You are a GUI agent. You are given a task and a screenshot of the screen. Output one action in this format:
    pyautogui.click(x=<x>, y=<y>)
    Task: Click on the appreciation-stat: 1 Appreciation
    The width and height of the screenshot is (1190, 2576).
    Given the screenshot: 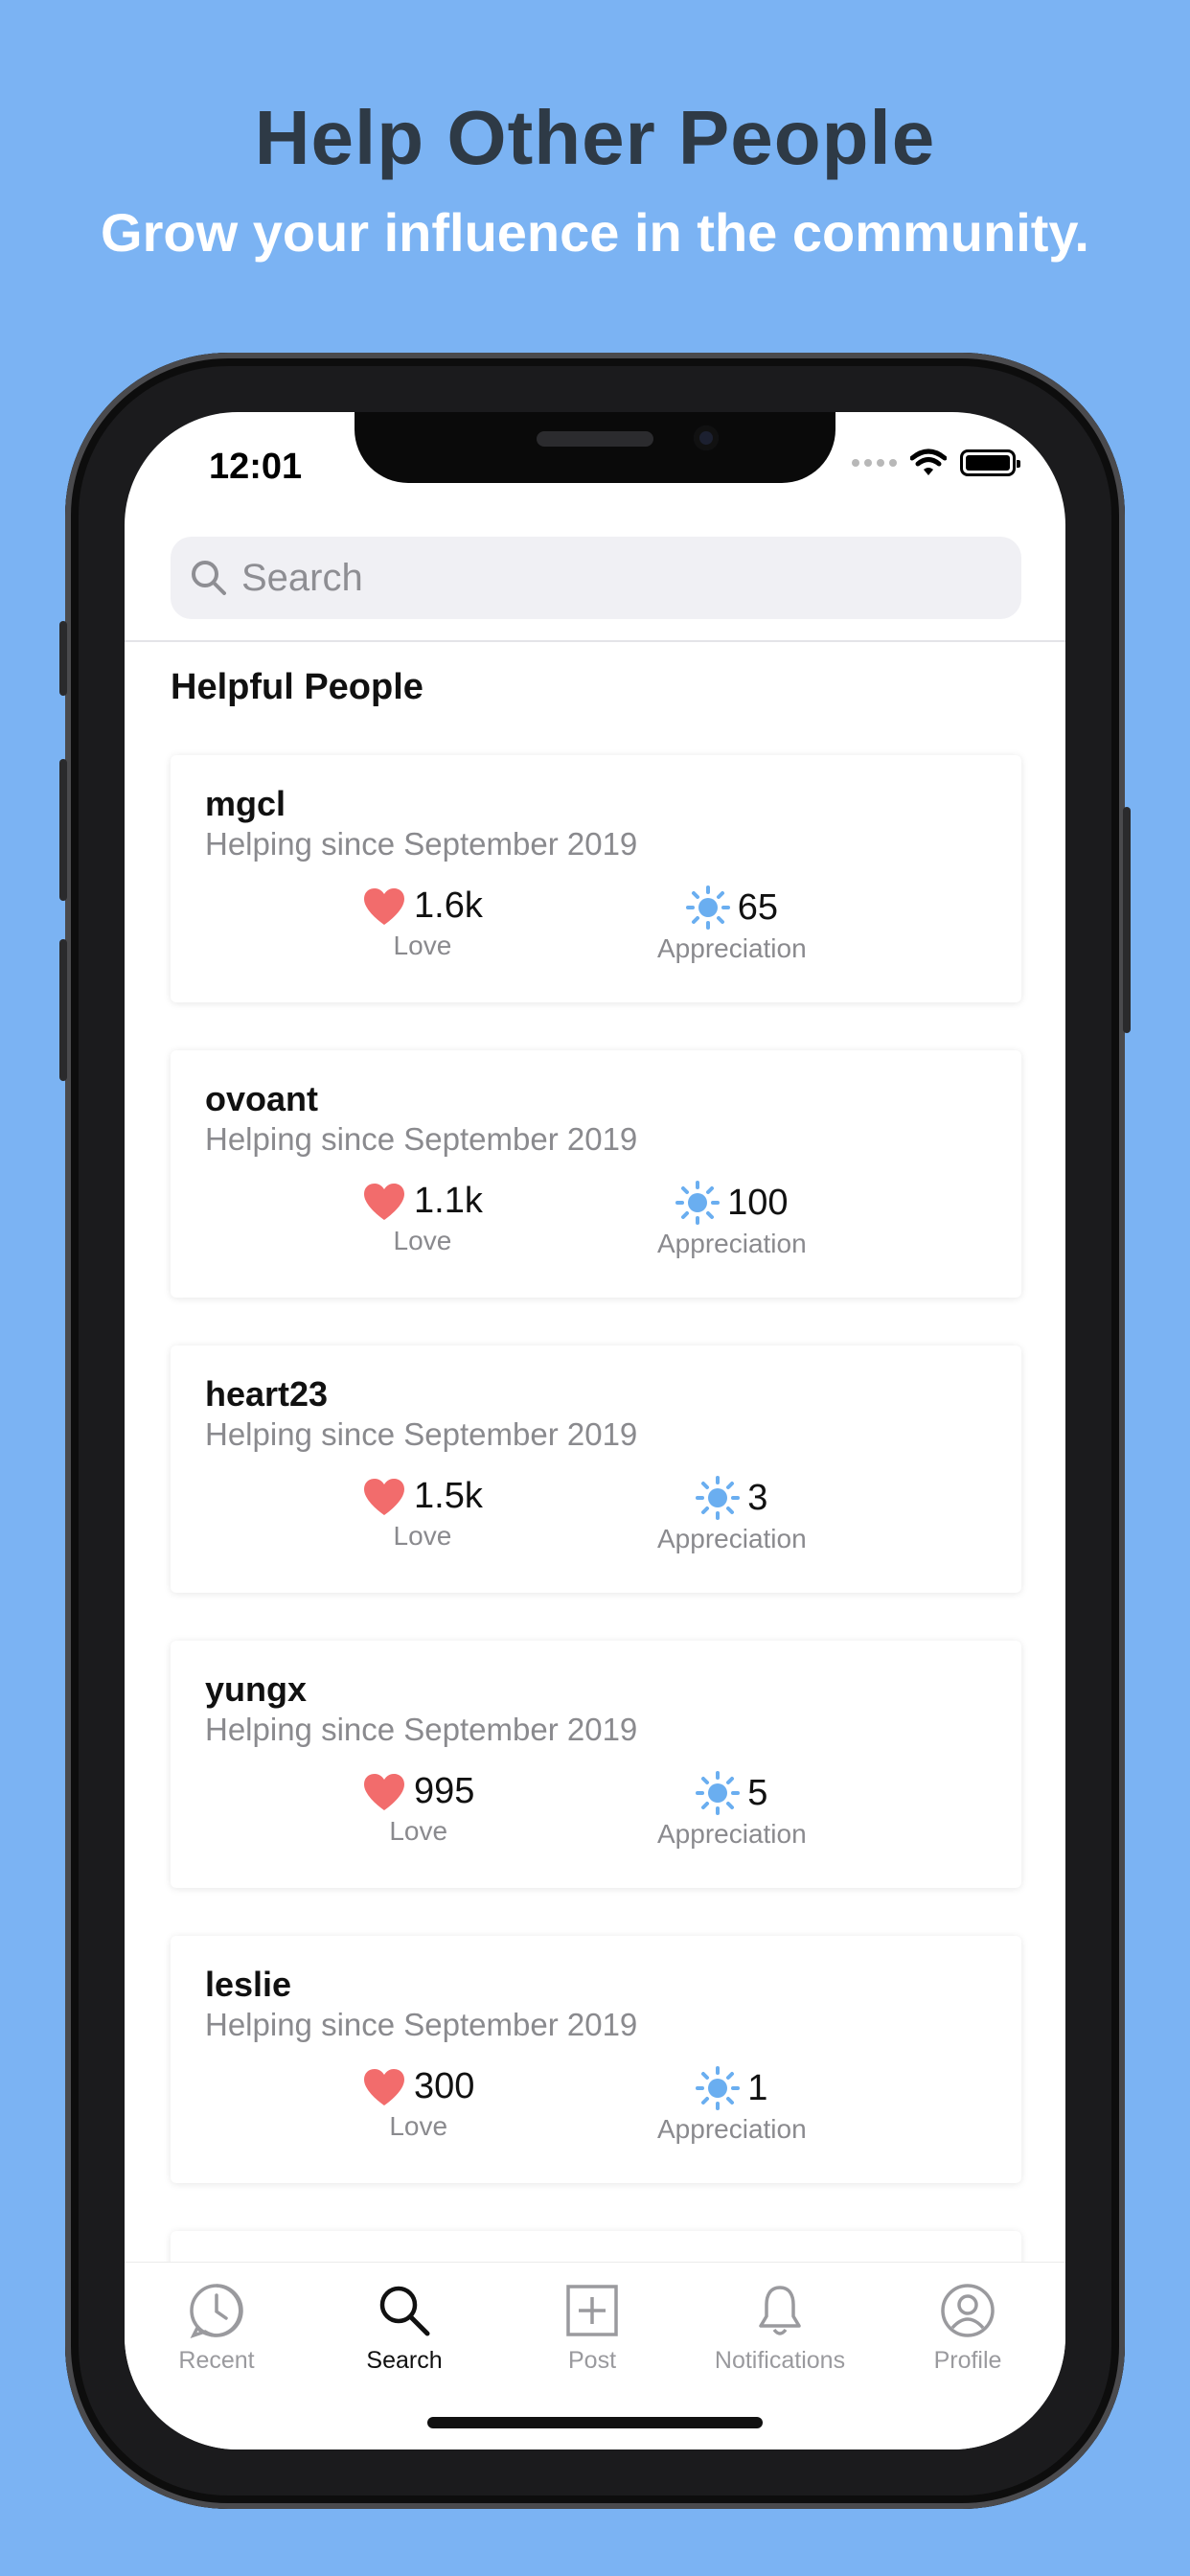 What is the action you would take?
    pyautogui.click(x=732, y=2105)
    